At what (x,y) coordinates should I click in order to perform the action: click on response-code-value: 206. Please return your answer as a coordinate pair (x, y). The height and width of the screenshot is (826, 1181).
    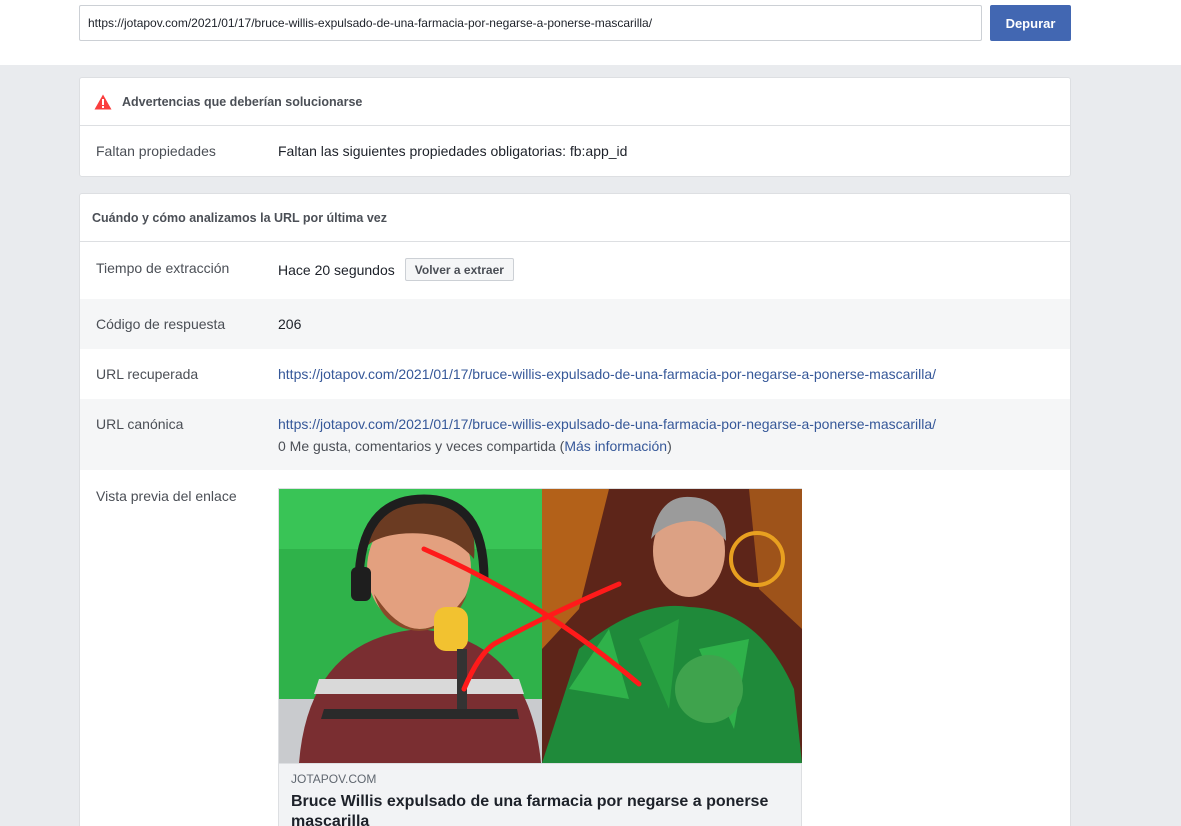
    Looking at the image, I should click on (290, 324).